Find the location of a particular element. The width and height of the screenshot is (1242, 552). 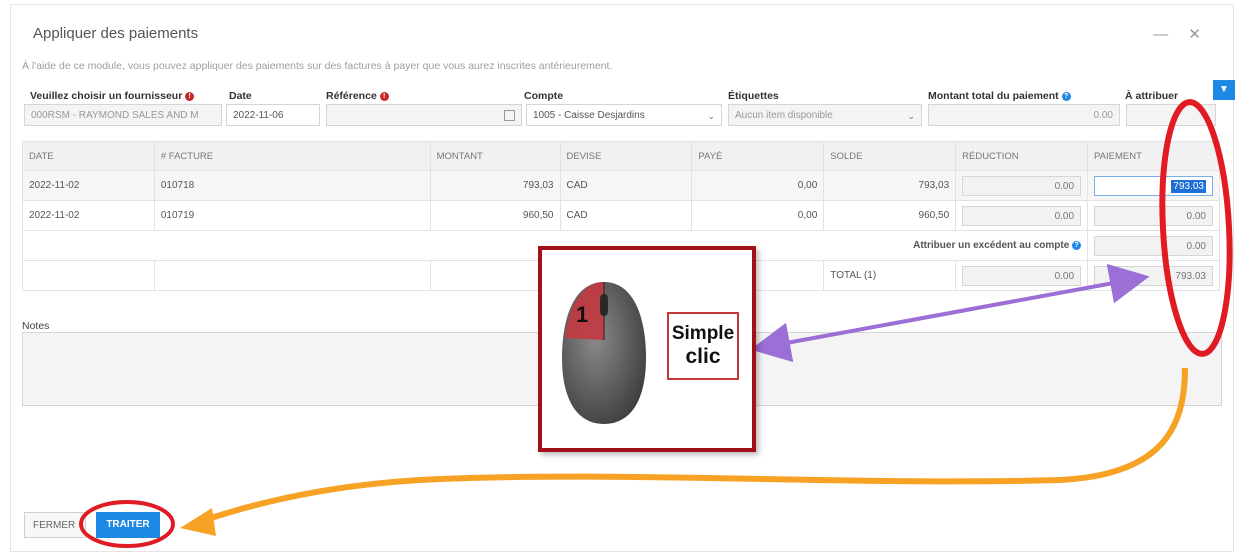

calendar-icon is located at coordinates (509, 115).